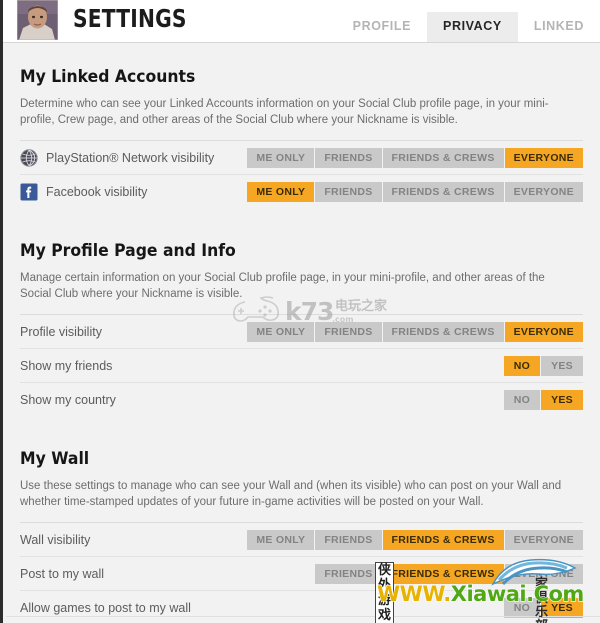  I want to click on row-label-text-show-my-country: Show my country, so click(68, 399).